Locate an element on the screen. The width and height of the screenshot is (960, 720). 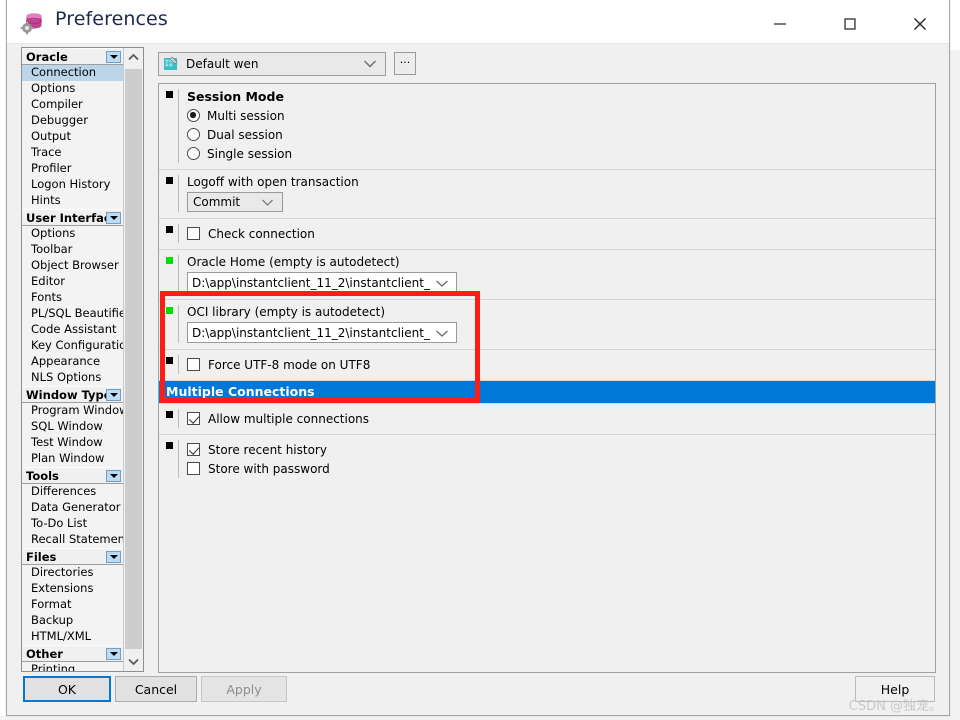
apply-button: Apply is located at coordinates (244, 689).